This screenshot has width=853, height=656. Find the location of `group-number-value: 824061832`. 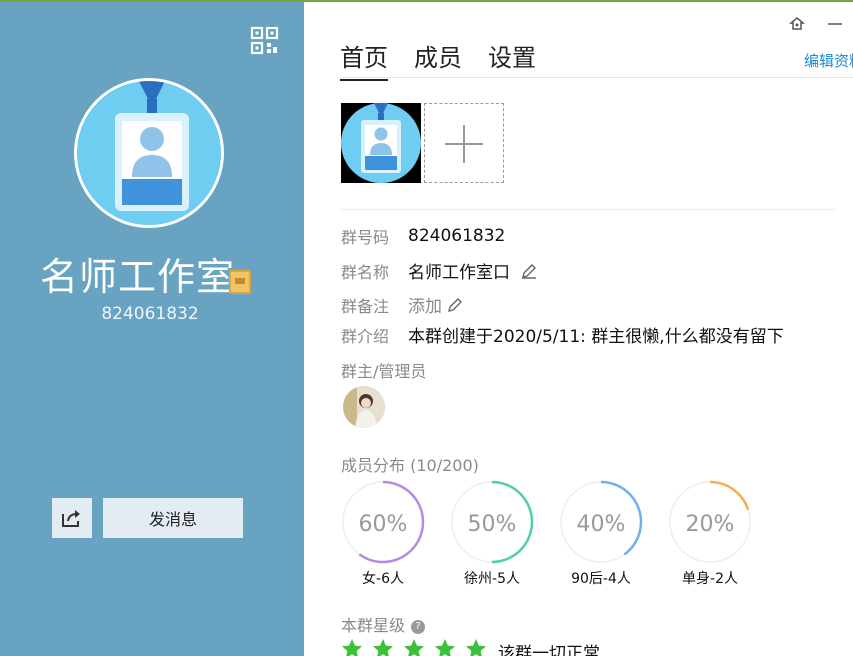

group-number-value: 824061832 is located at coordinates (457, 236).